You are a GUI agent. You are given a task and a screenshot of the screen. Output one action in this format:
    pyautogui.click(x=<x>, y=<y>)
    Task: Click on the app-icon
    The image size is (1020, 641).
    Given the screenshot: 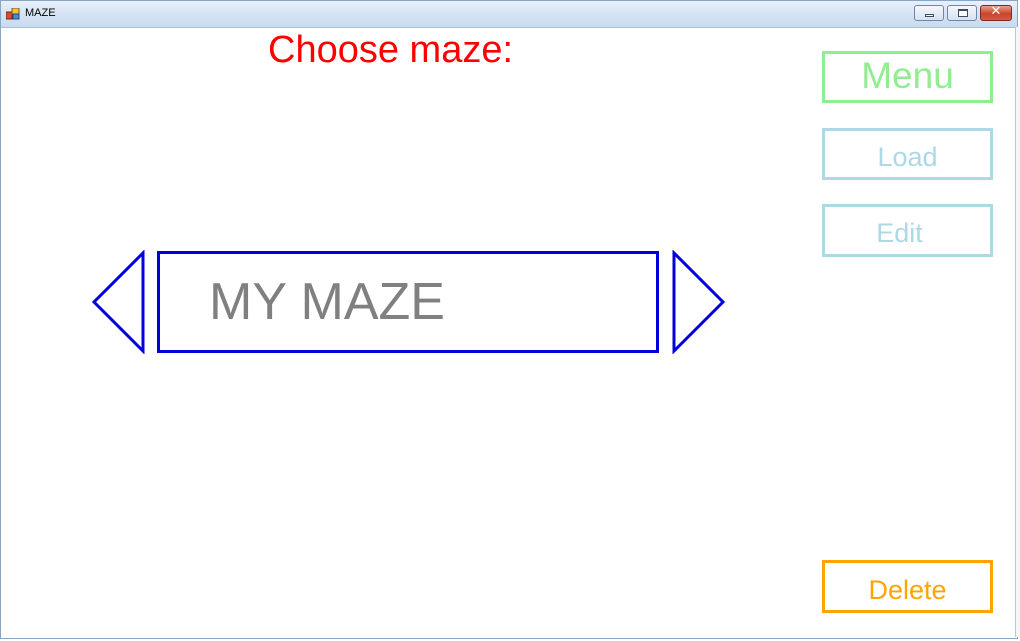 What is the action you would take?
    pyautogui.click(x=13, y=14)
    